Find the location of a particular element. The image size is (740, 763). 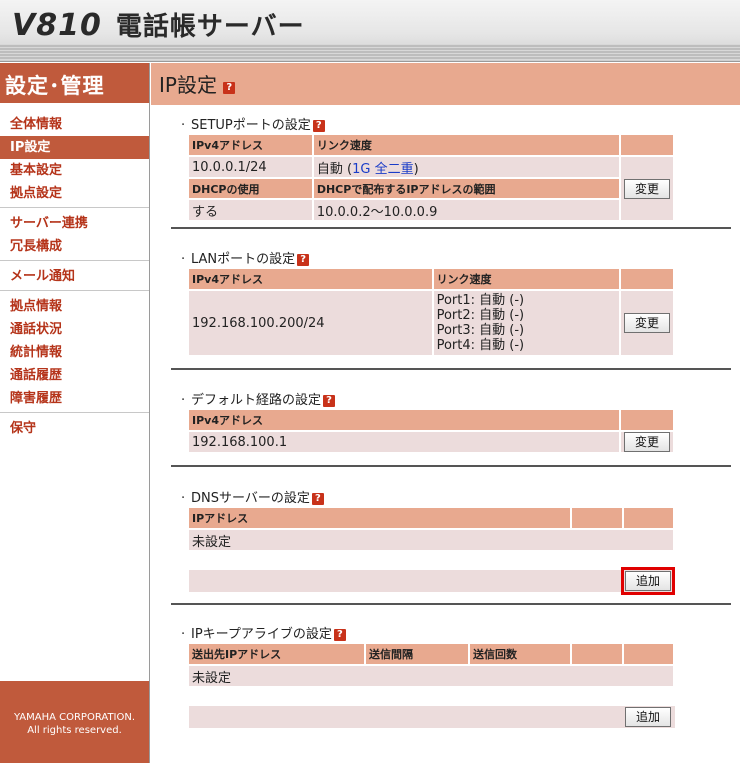

dns-action-bar: 追加 is located at coordinates (432, 581).